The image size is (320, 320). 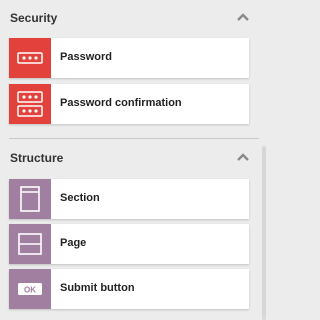 I want to click on section-item: Section, so click(x=129, y=199).